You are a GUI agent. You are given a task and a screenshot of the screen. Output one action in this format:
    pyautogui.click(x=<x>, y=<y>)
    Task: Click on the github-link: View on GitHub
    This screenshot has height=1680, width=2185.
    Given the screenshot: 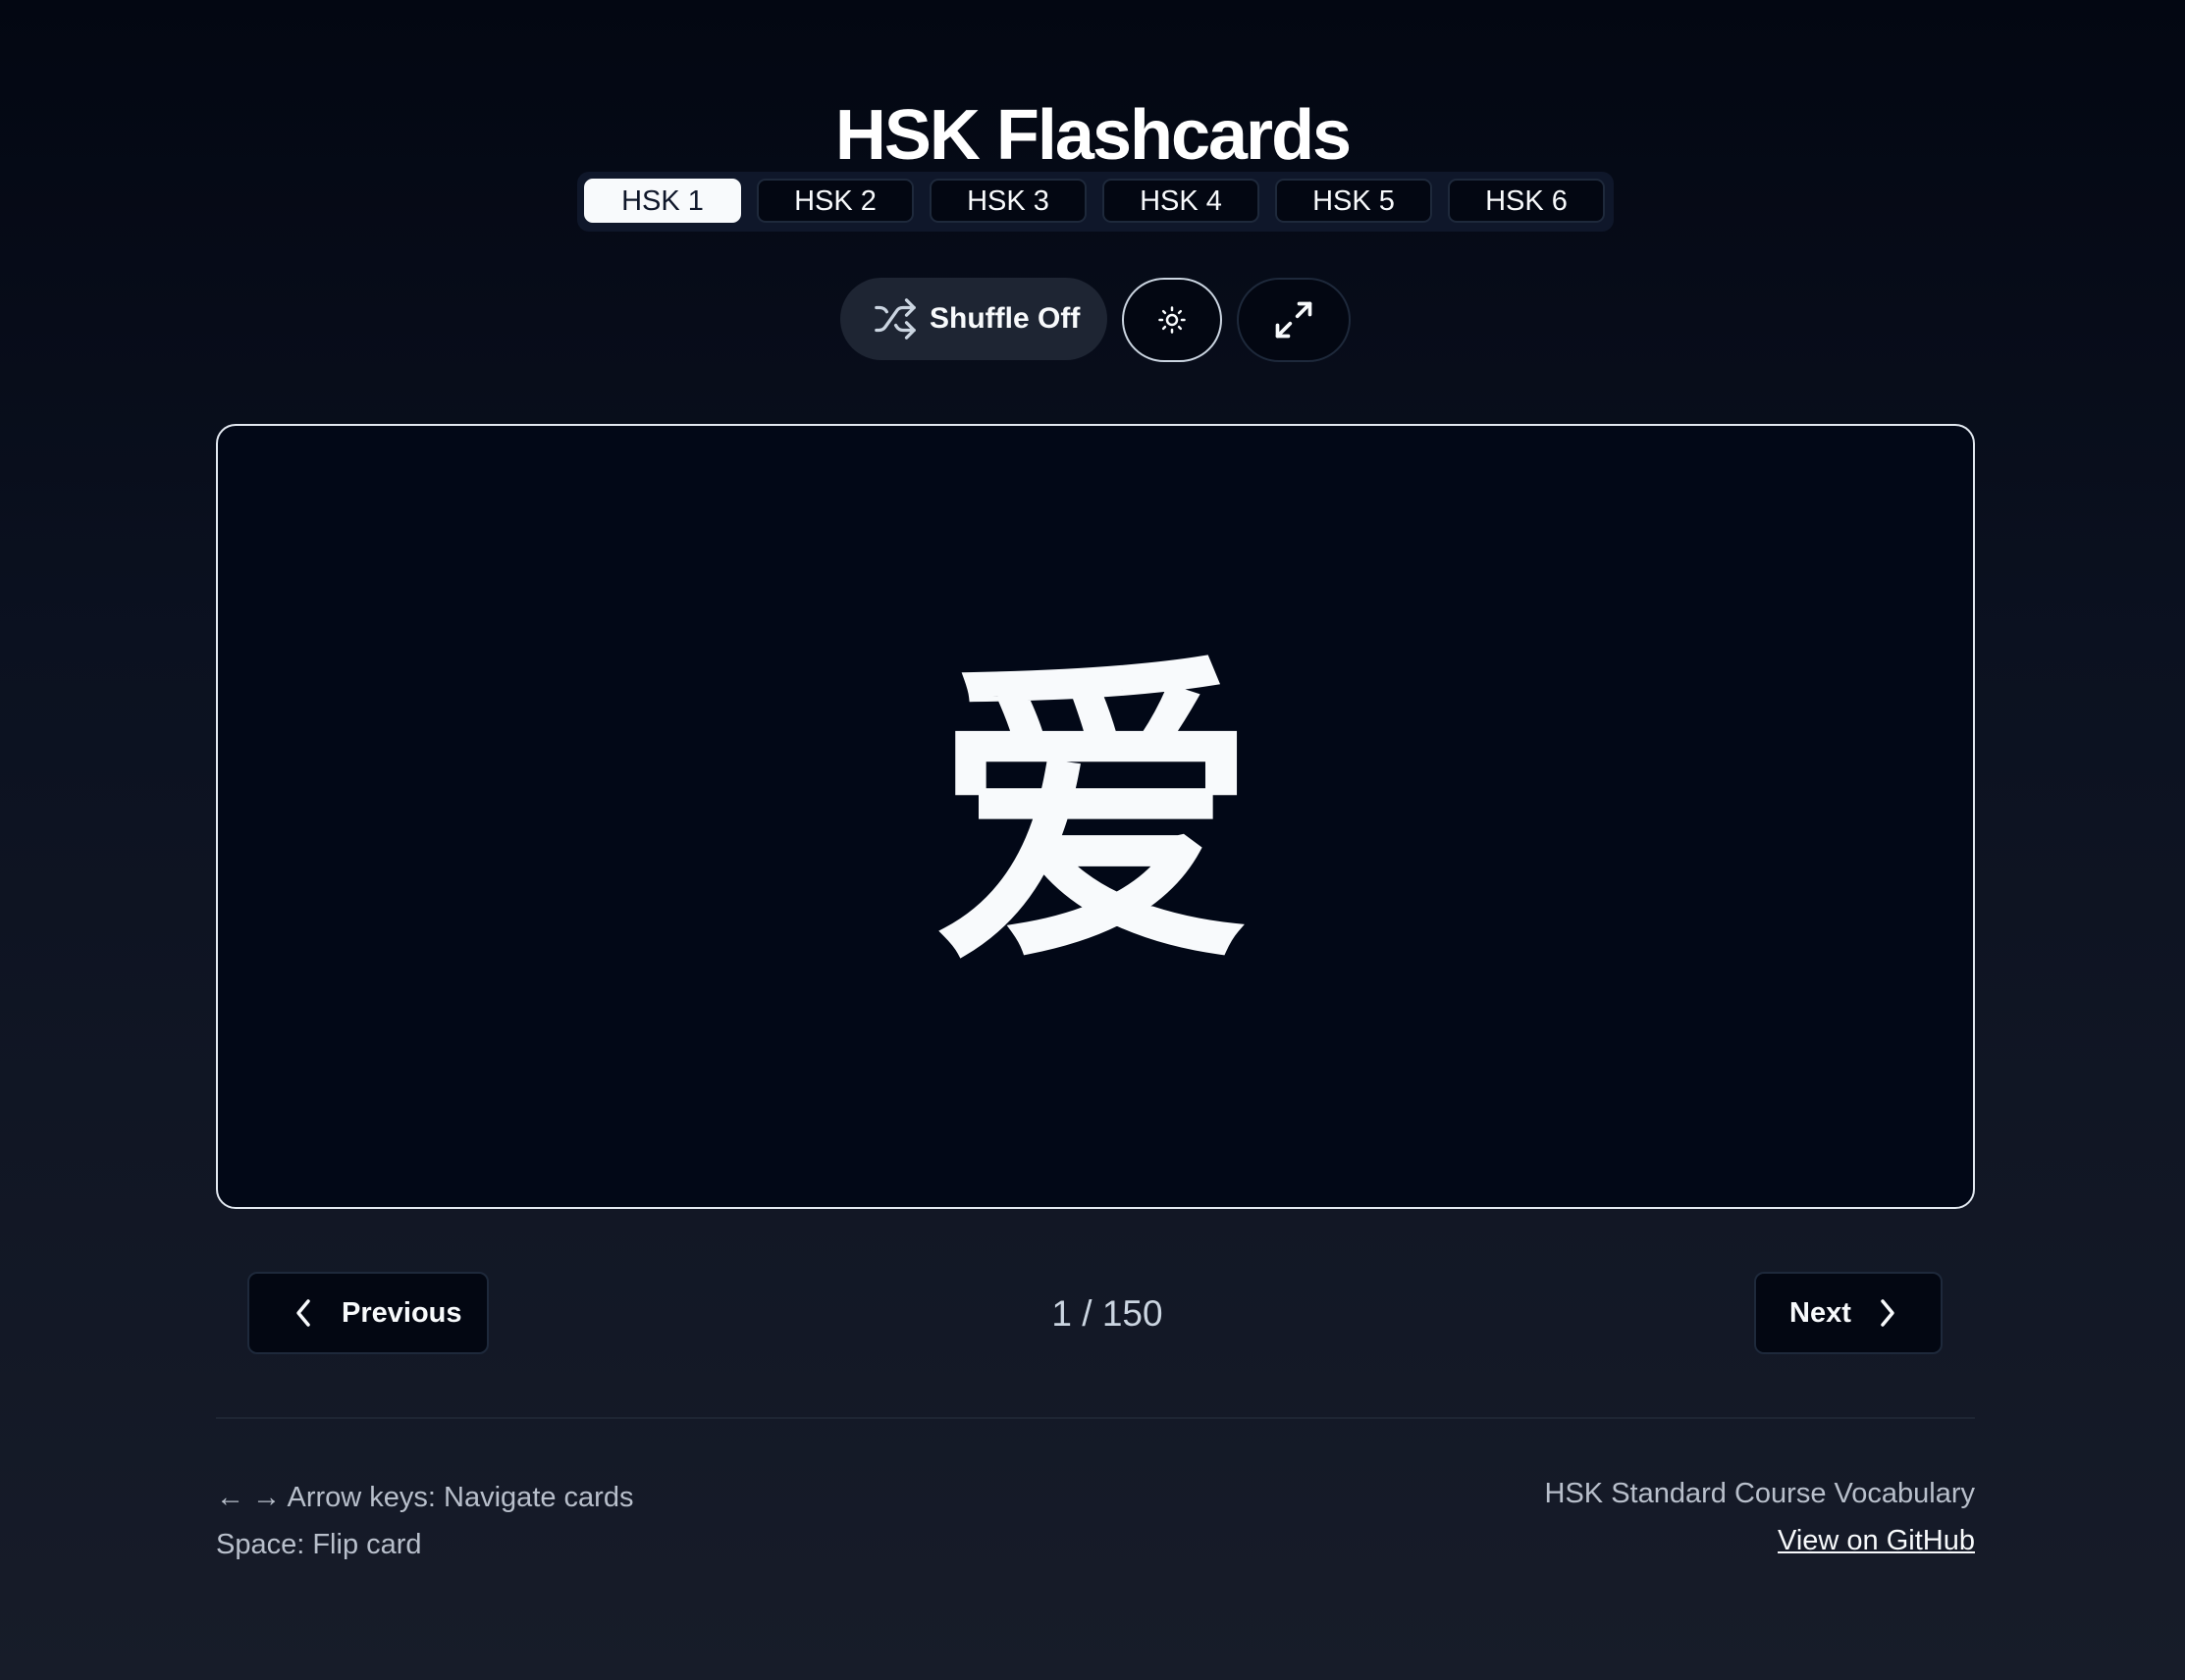 What is the action you would take?
    pyautogui.click(x=1876, y=1540)
    